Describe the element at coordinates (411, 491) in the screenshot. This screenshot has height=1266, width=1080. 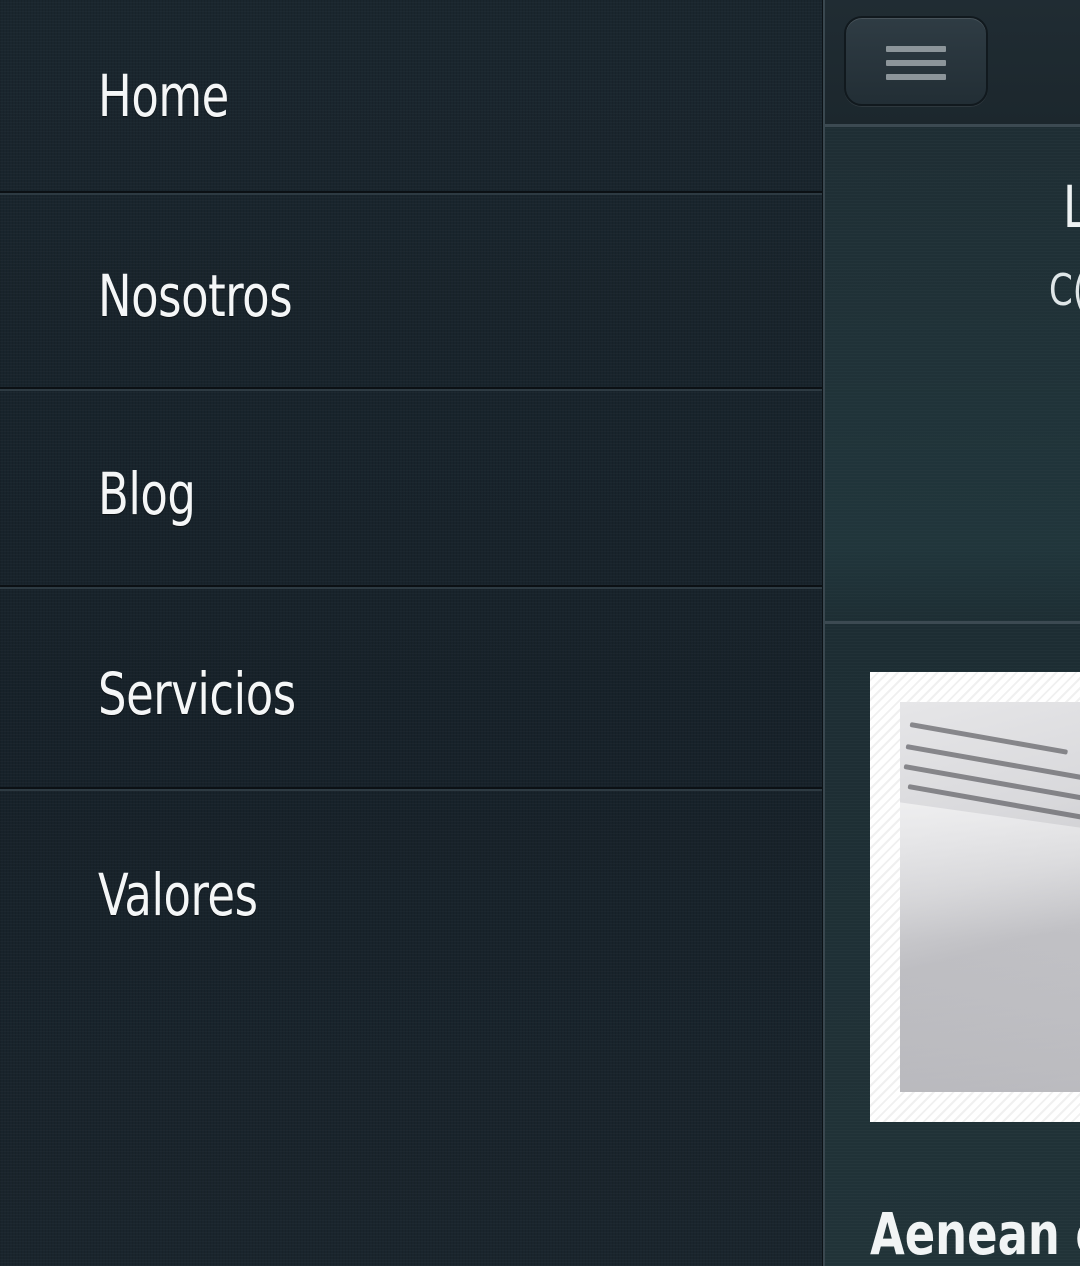
I see `nav-item-blog: Blog` at that location.